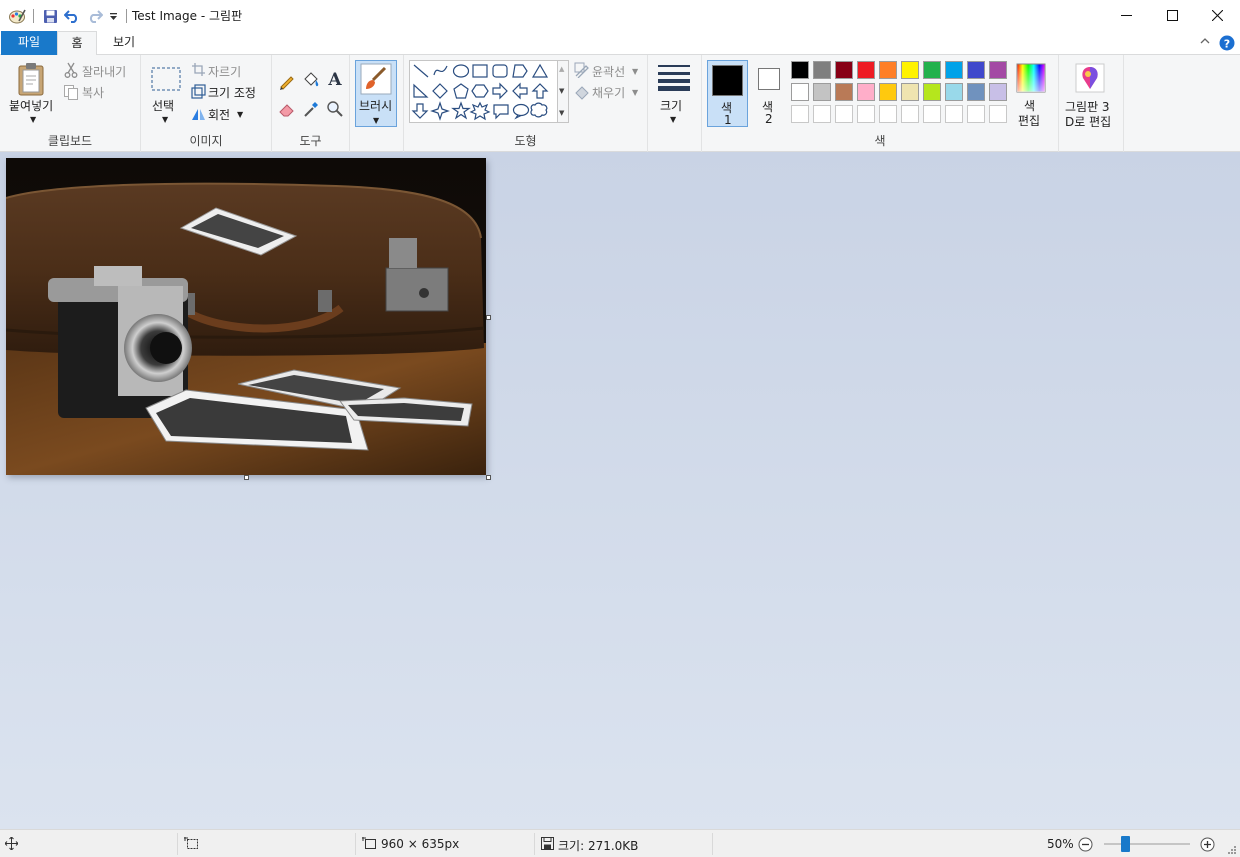 The height and width of the screenshot is (857, 1240). I want to click on outline-dropdown-icon: ▼, so click(635, 71).